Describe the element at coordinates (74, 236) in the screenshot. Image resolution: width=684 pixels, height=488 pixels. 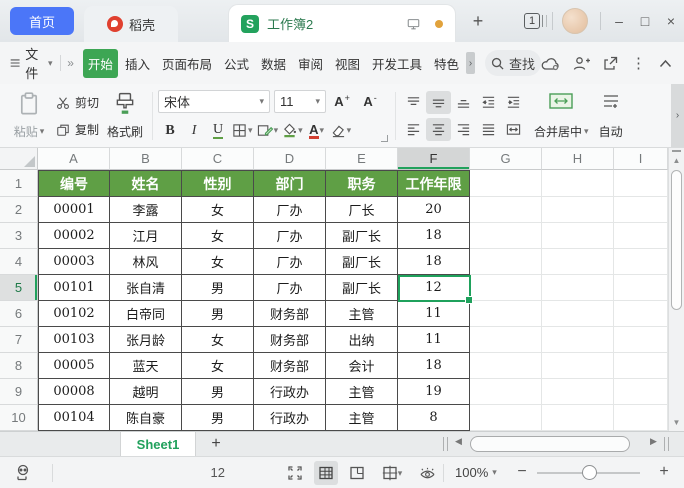
I see `cell-A3: 00002` at that location.